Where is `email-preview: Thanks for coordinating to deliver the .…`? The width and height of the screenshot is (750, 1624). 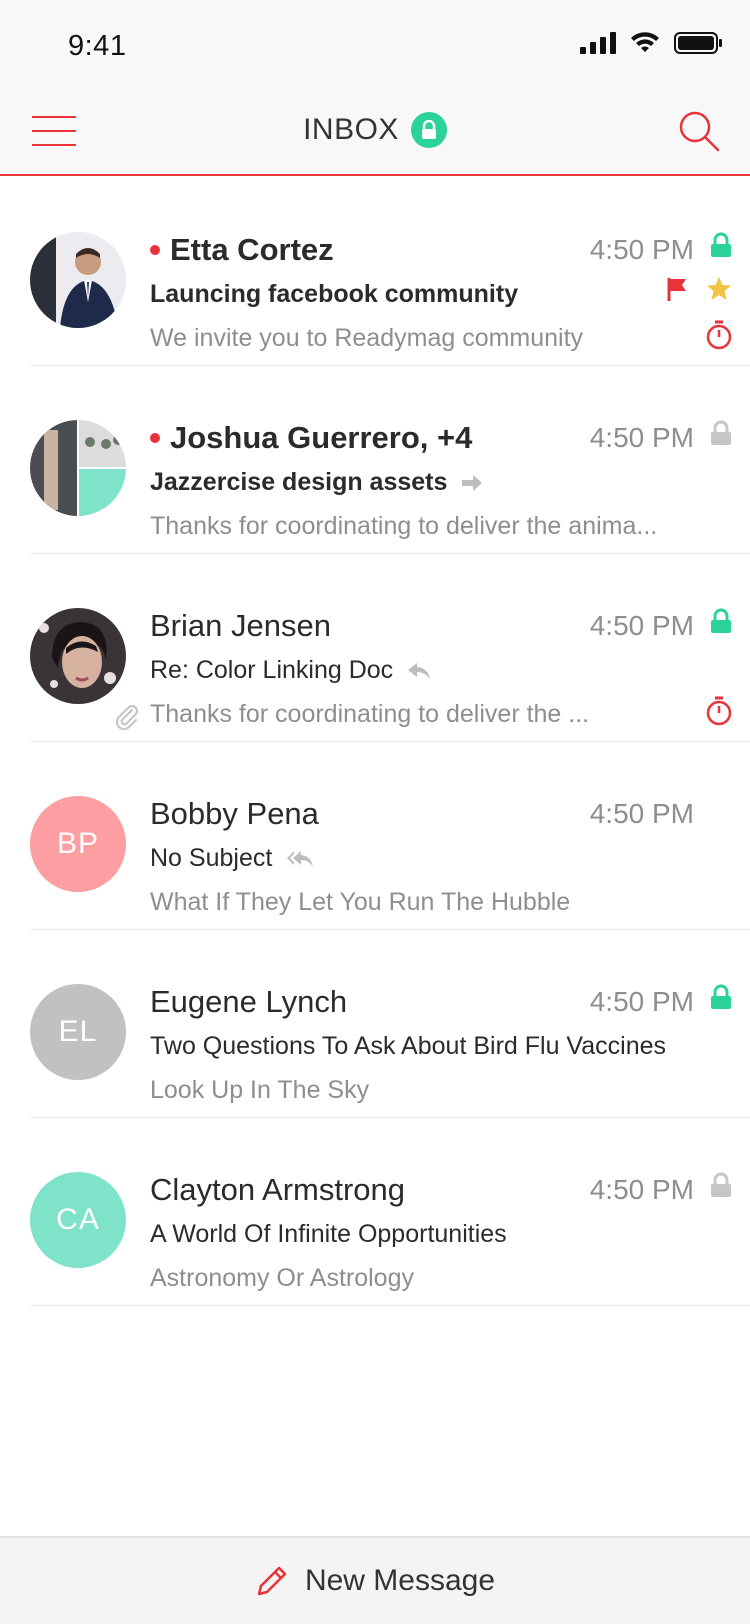 email-preview: Thanks for coordinating to deliver the .… is located at coordinates (370, 714).